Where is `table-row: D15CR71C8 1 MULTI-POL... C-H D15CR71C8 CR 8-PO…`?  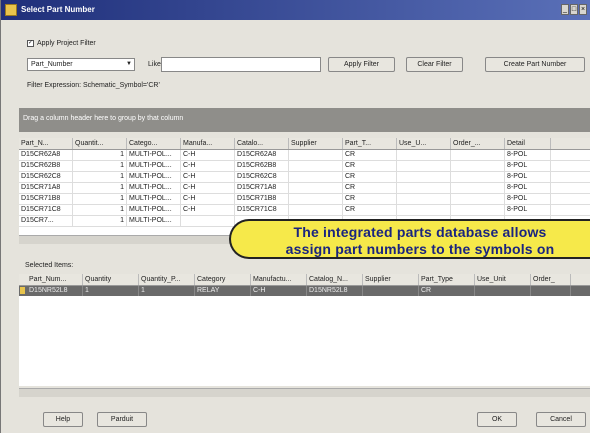
table-row: D15CR71C8 1 MULTI-POL... C-H D15CR71C8 CR 8-PO… is located at coordinates (304, 210).